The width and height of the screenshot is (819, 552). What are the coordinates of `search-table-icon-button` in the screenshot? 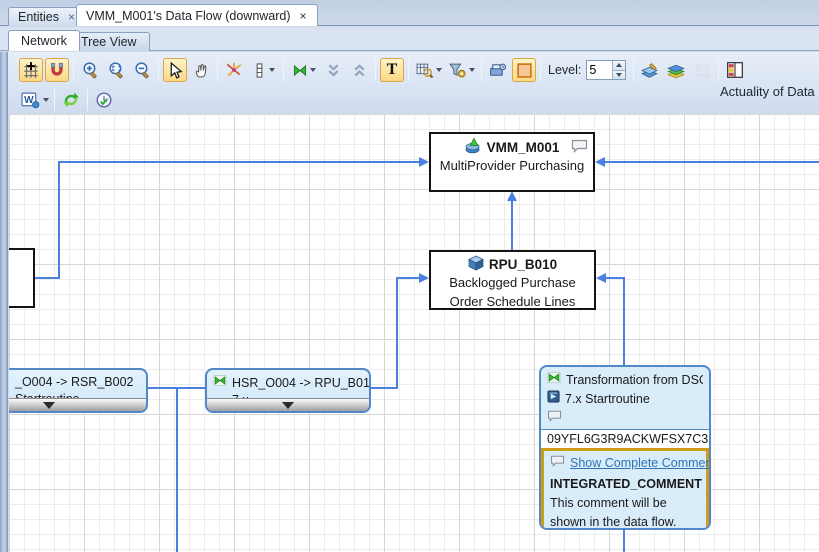 It's located at (428, 70).